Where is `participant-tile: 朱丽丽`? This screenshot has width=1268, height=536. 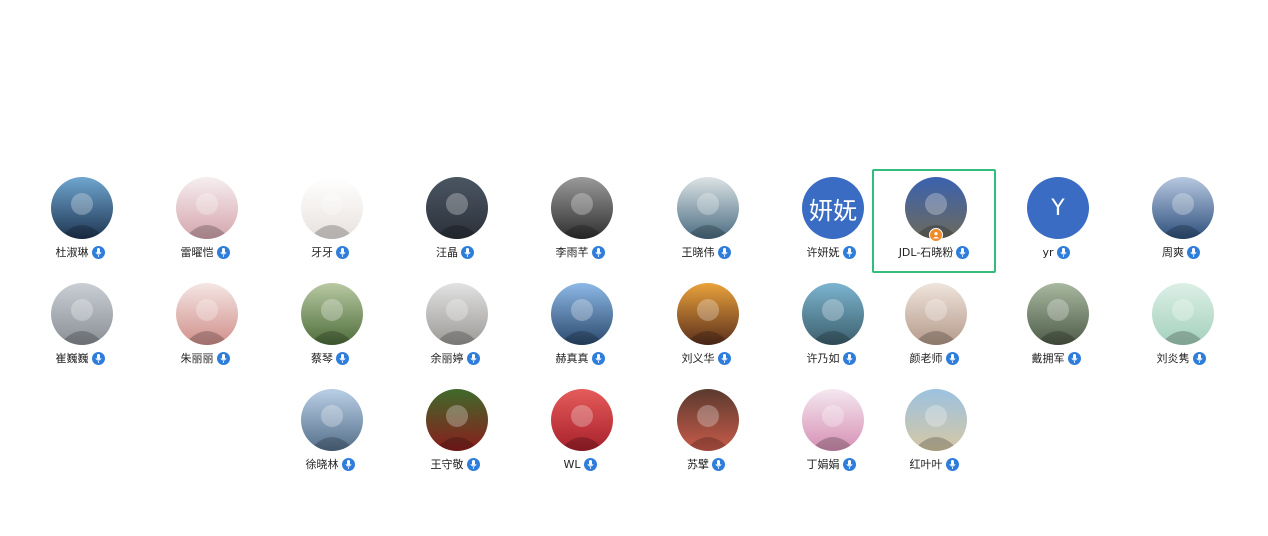 participant-tile: 朱丽丽 is located at coordinates (205, 327).